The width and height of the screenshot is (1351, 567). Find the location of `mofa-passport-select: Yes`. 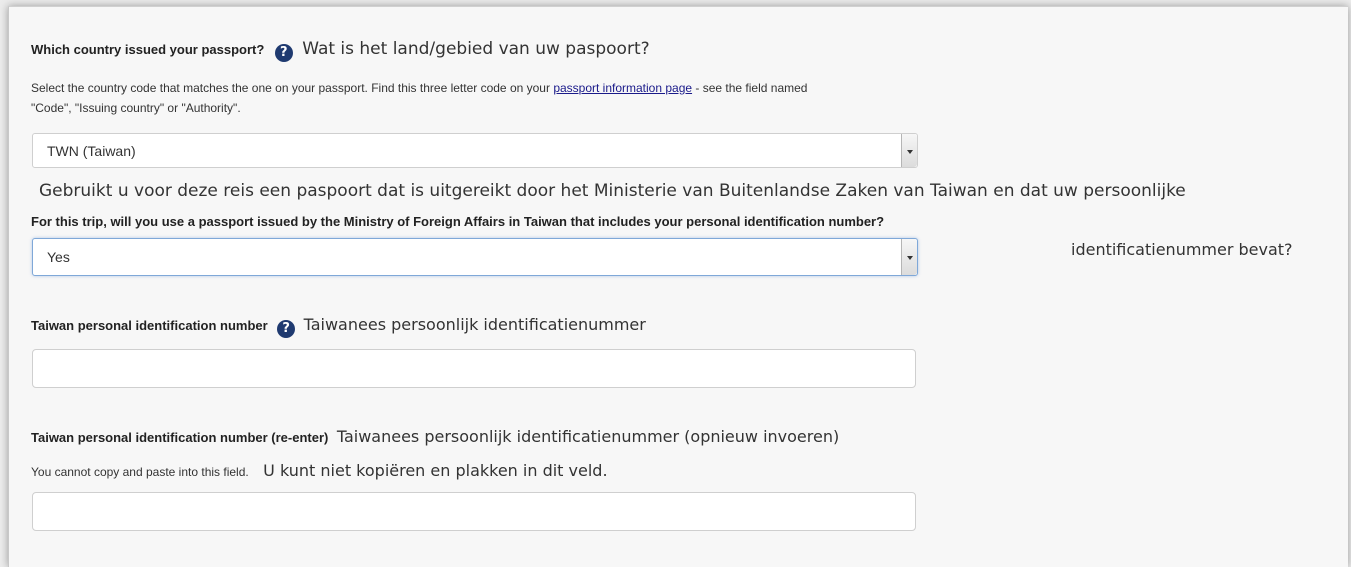

mofa-passport-select: Yes is located at coordinates (475, 257).